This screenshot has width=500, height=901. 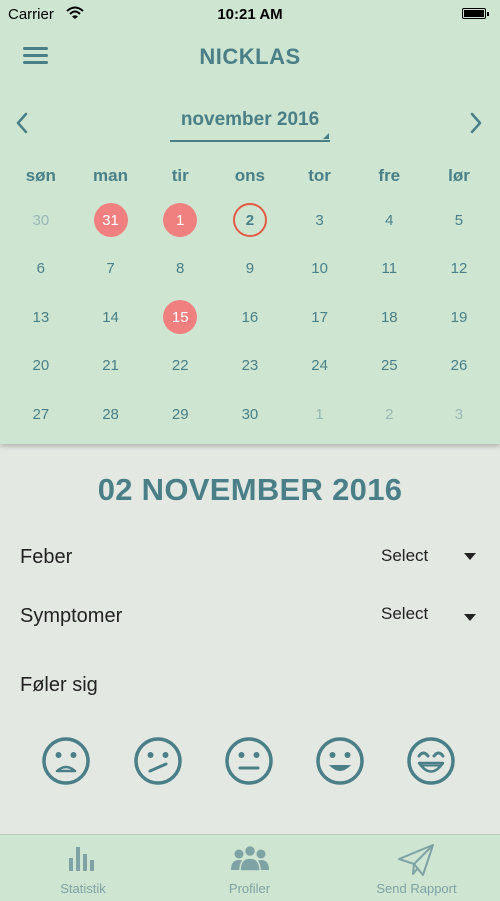 I want to click on calendar-day-label: 8, so click(x=180, y=269).